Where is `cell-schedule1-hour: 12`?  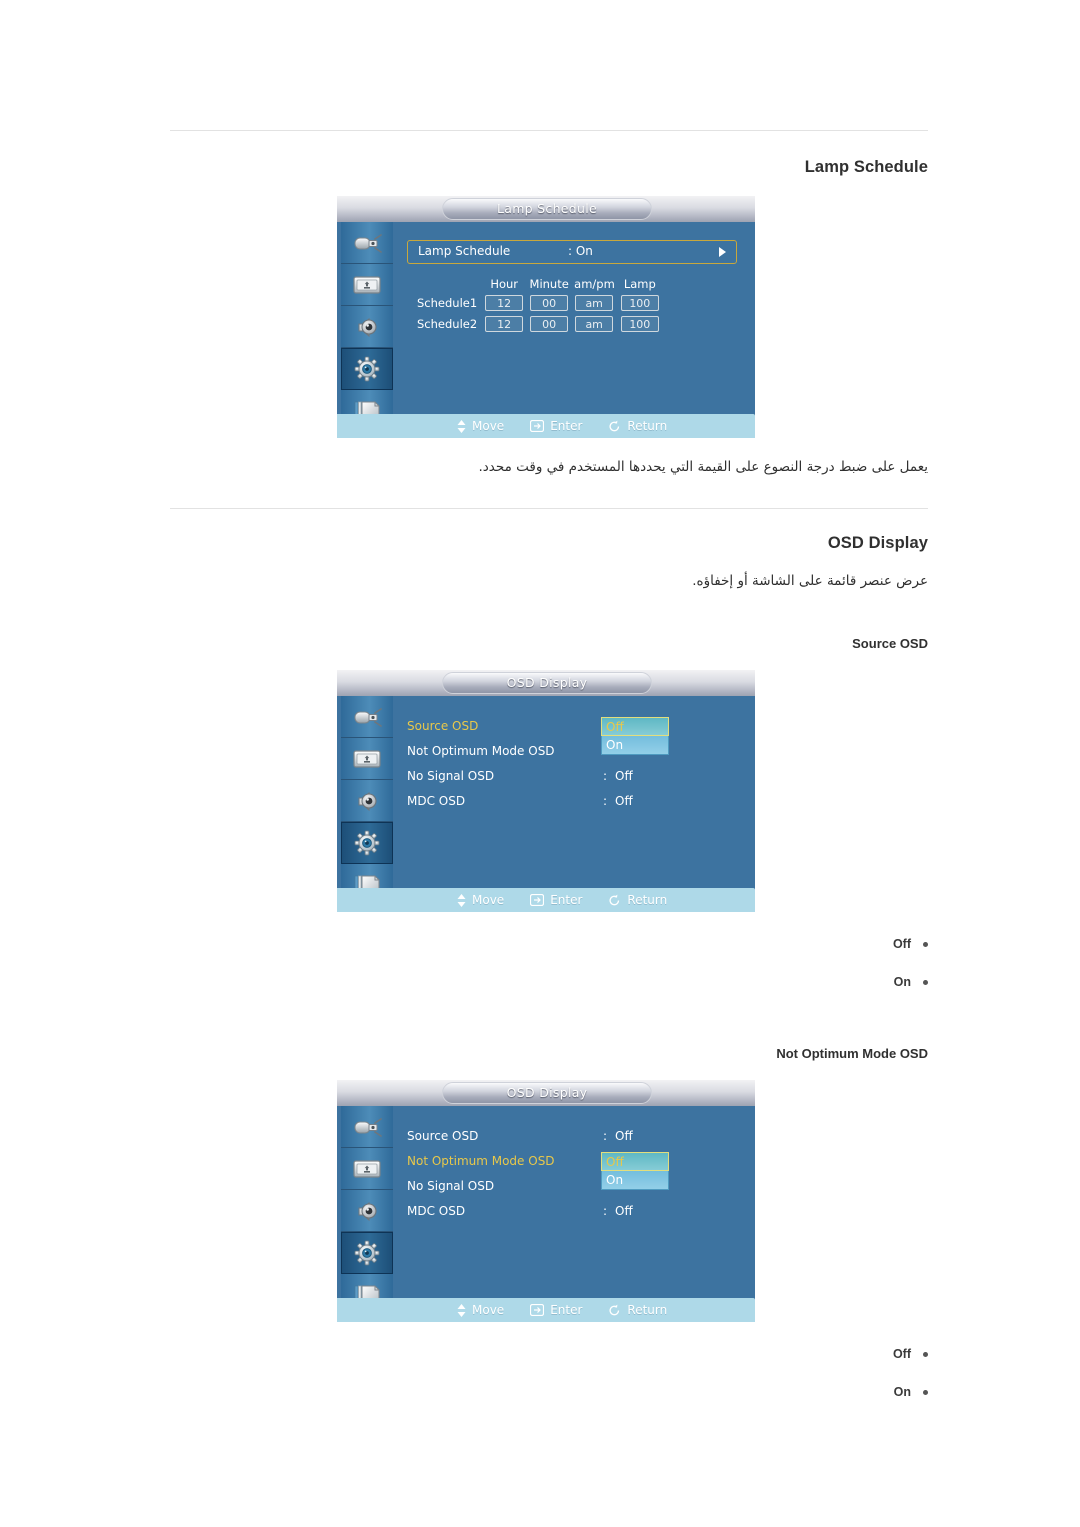
cell-schedule1-hour: 12 is located at coordinates (504, 303).